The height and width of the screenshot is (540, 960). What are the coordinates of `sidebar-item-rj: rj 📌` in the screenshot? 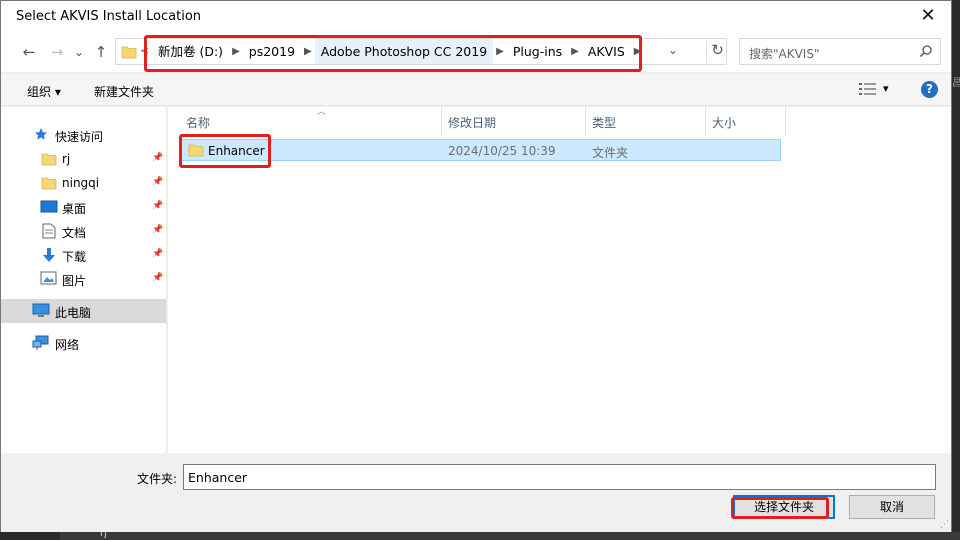 It's located at (83, 159).